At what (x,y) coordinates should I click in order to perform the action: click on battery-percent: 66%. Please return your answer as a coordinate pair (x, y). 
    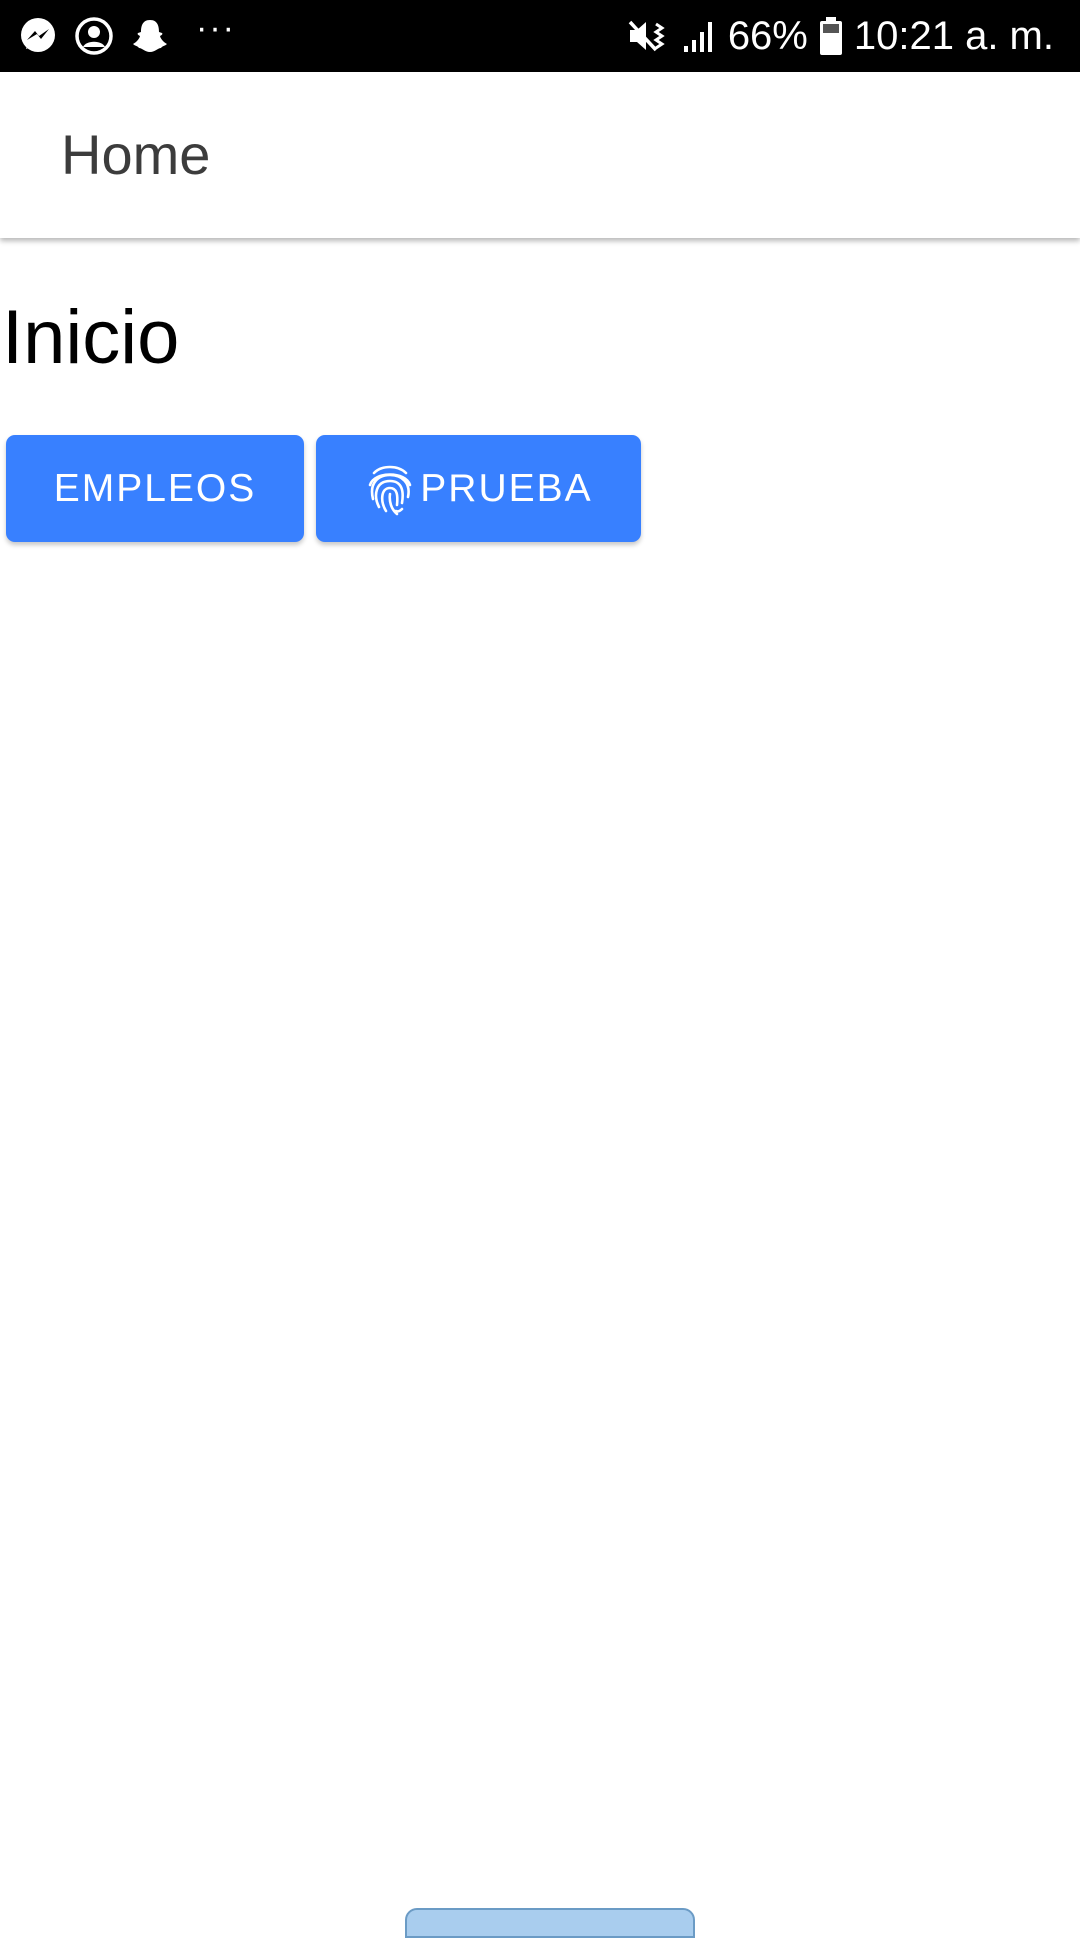
    Looking at the image, I should click on (767, 36).